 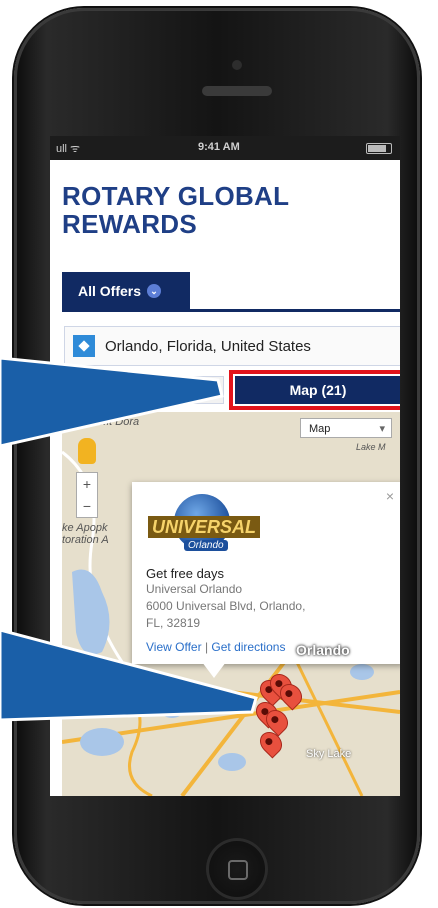 I want to click on brand-title: ROTARY GLOBAL REWARDS, so click(x=175, y=210).